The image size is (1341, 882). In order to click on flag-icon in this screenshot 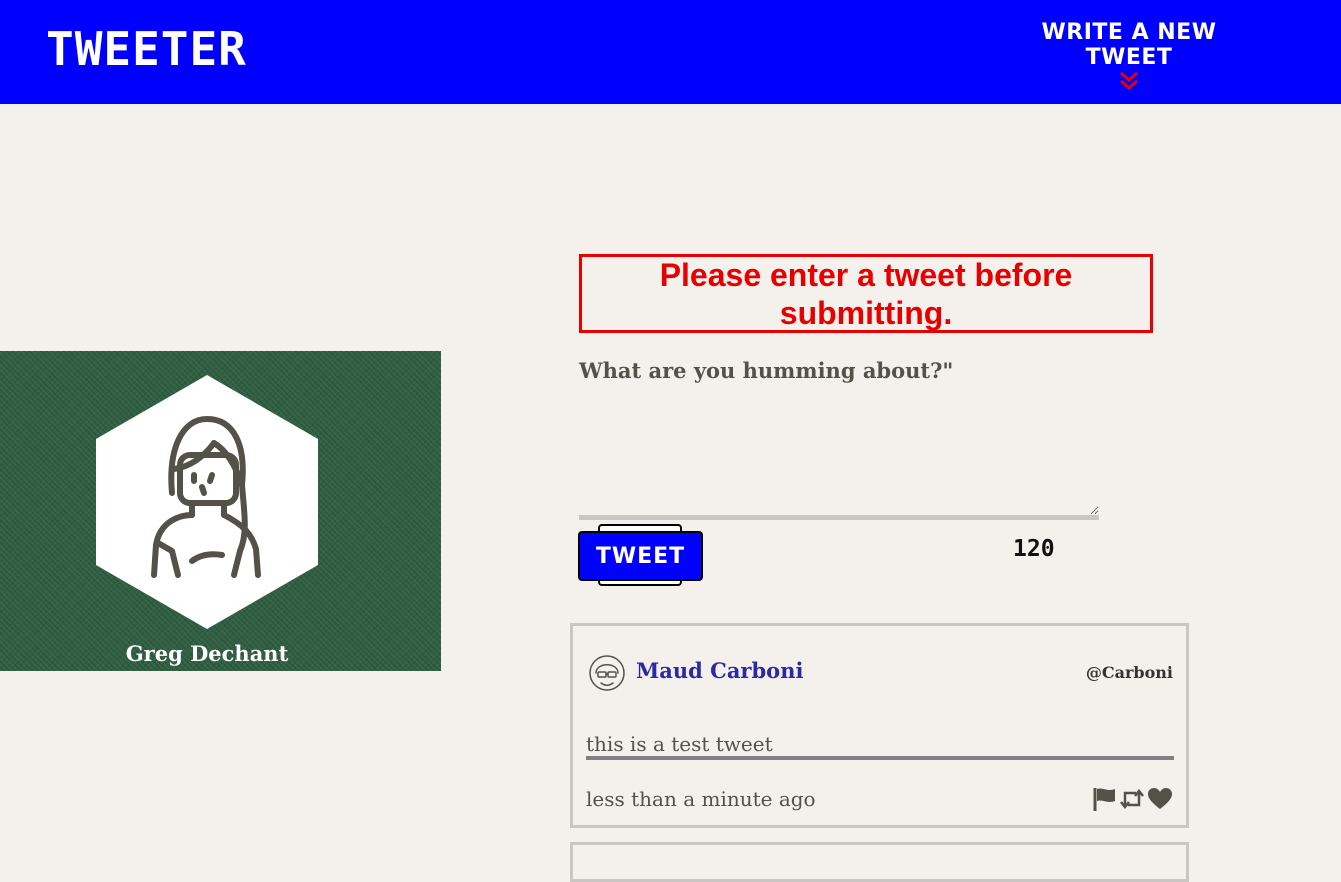, I will do `click(1104, 799)`.